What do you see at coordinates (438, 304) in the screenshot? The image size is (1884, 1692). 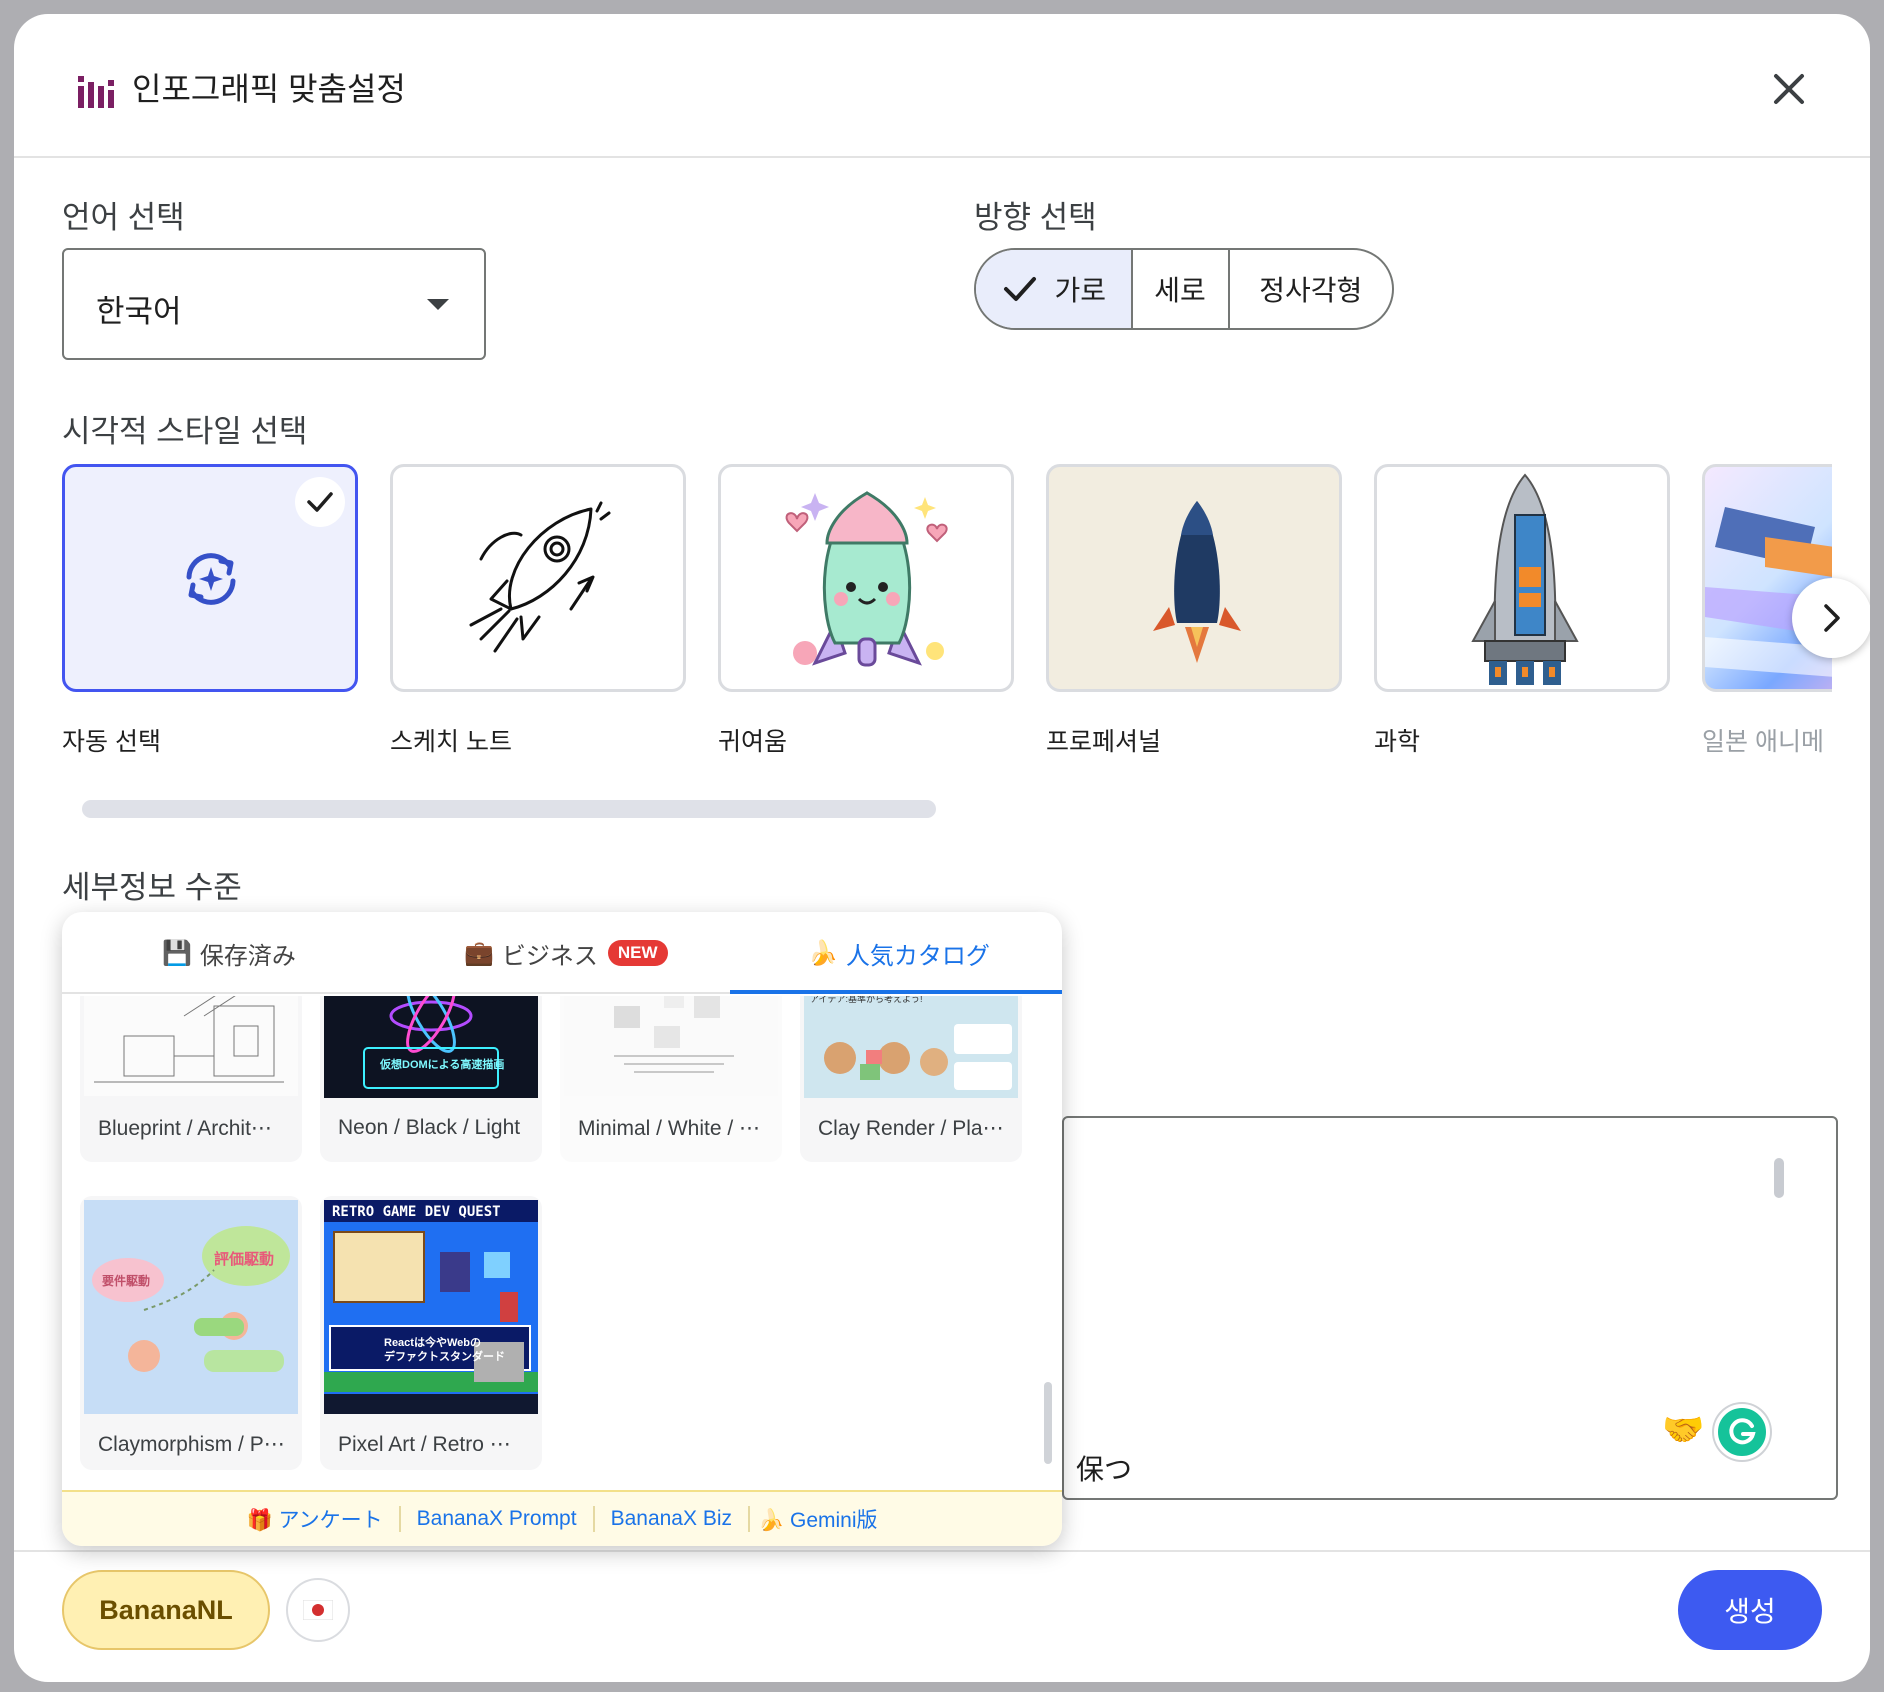 I see `dropdown-caret-icon` at bounding box center [438, 304].